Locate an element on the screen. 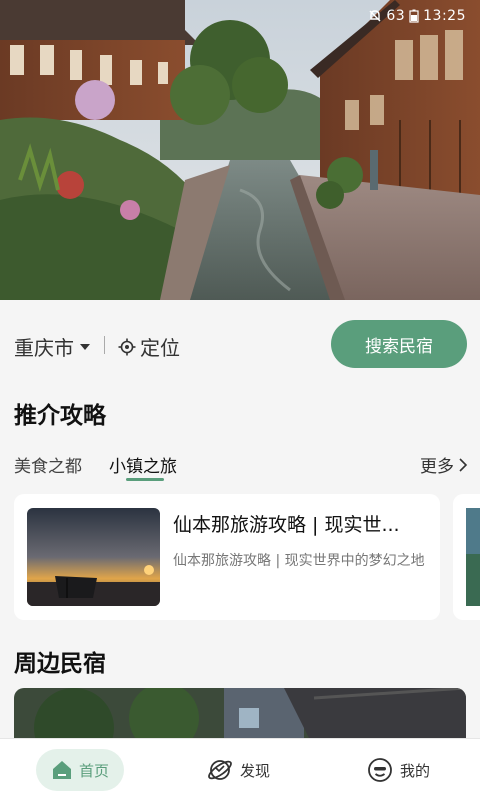 The image size is (480, 800). locate-target-icon is located at coordinates (127, 346).